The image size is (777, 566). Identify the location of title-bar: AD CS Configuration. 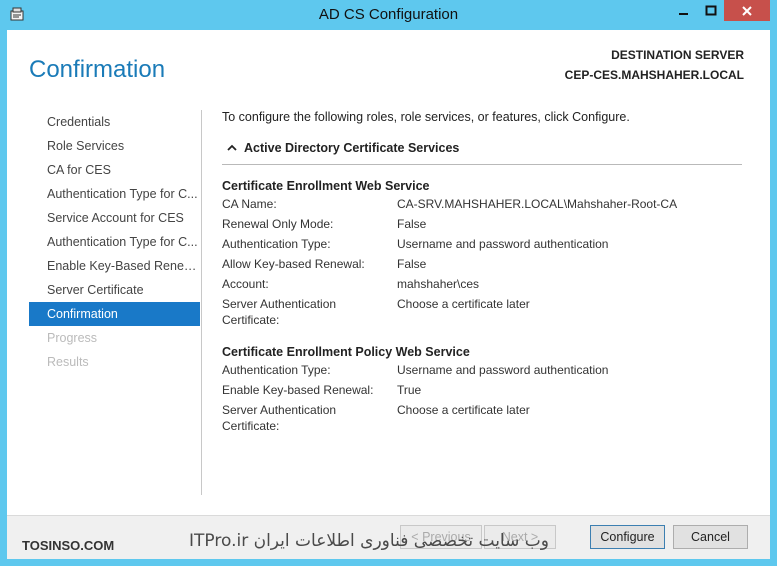
(388, 15).